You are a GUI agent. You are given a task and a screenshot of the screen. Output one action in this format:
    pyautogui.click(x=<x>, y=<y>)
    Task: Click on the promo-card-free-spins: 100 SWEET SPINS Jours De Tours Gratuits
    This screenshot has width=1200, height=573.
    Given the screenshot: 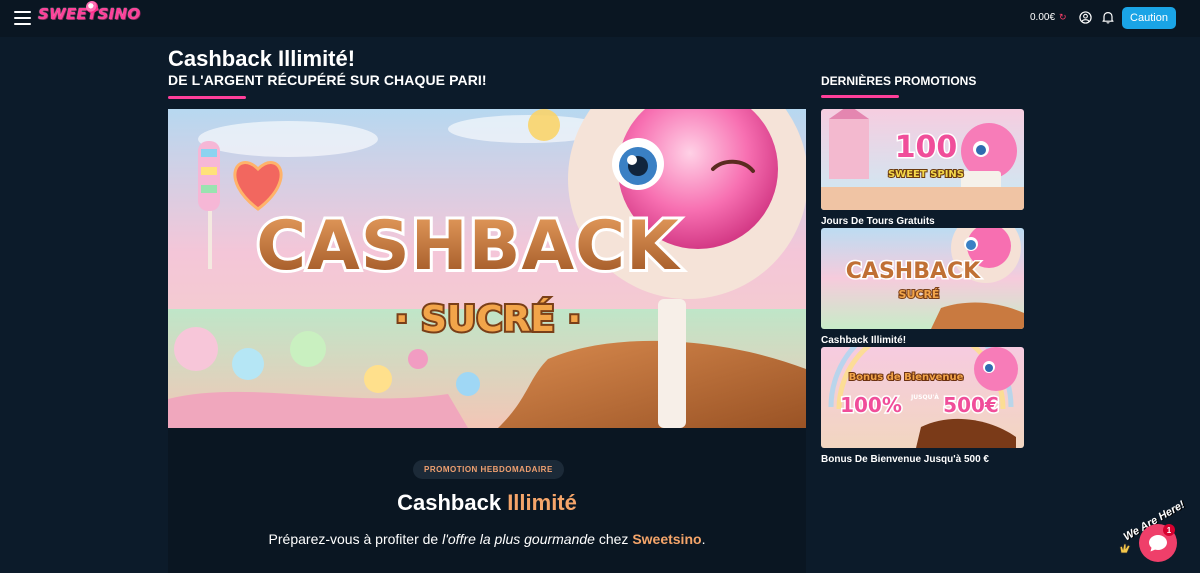 What is the action you would take?
    pyautogui.click(x=922, y=168)
    